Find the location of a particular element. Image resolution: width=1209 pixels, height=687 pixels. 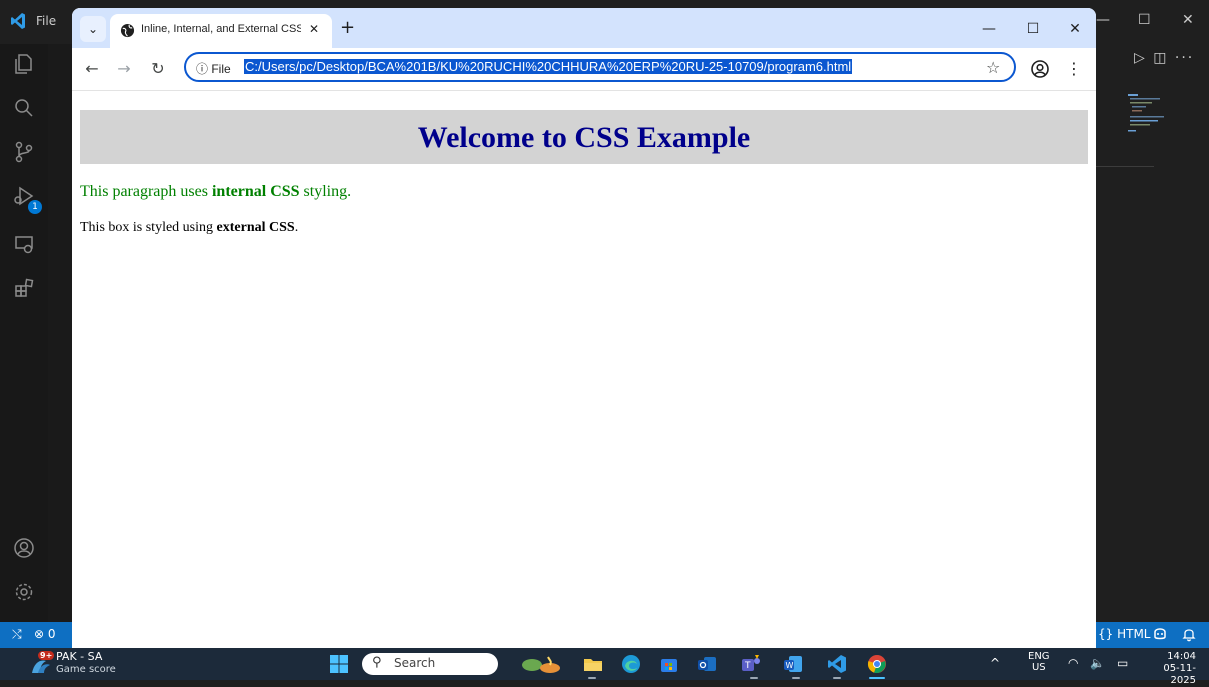

file-explorer-icon is located at coordinates (593, 664).